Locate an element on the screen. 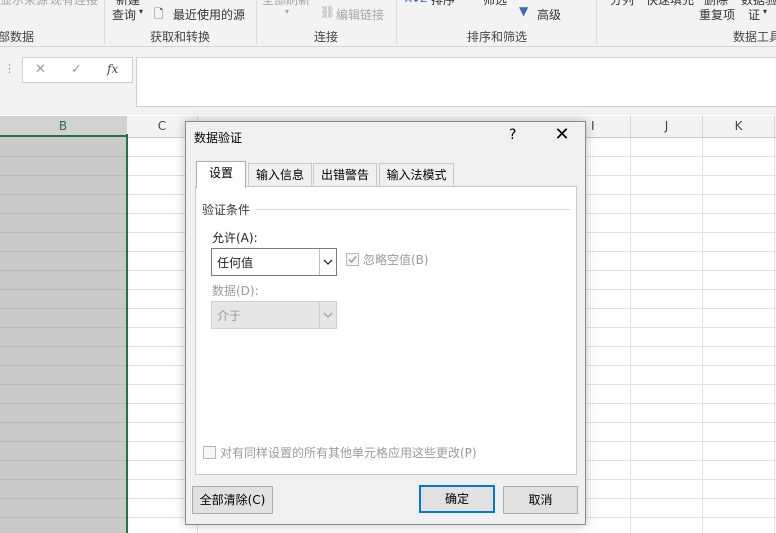  ok-button: 确定 is located at coordinates (457, 499).